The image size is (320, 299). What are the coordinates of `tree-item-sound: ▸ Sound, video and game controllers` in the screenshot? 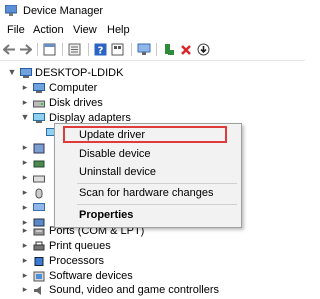 It's located at (152, 291).